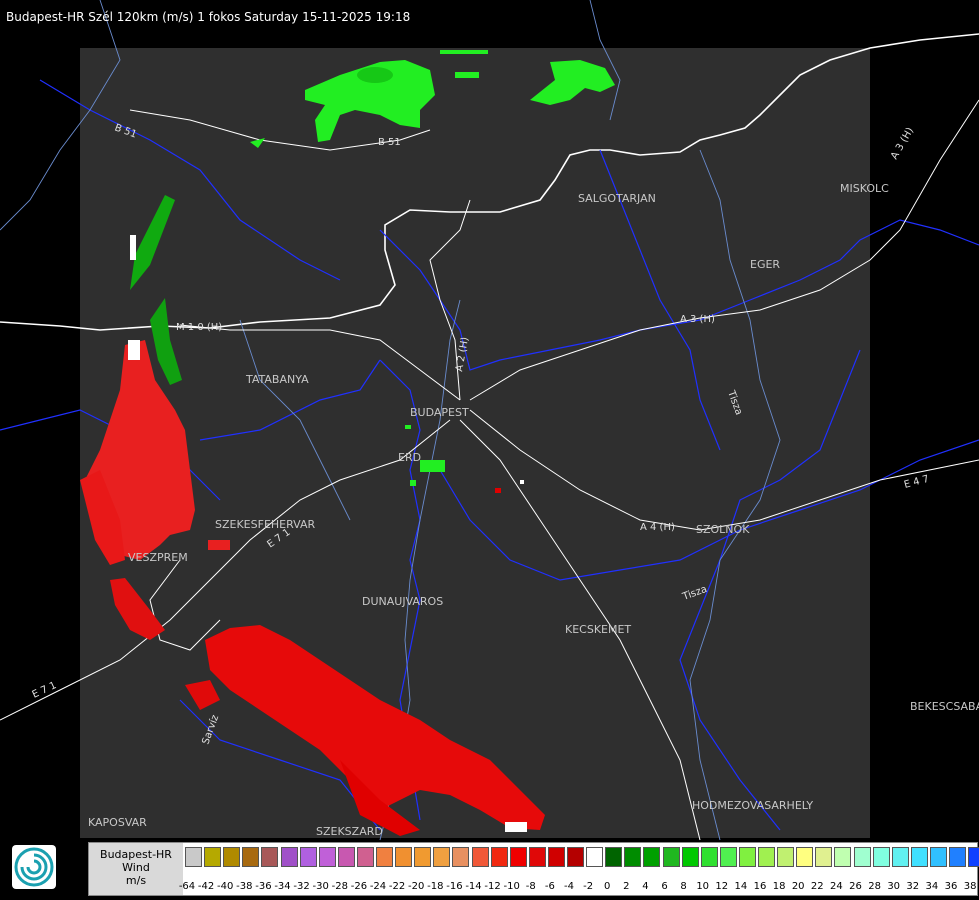  Describe the element at coordinates (894, 886) in the screenshot. I see `legend-tick-label: 30` at that location.